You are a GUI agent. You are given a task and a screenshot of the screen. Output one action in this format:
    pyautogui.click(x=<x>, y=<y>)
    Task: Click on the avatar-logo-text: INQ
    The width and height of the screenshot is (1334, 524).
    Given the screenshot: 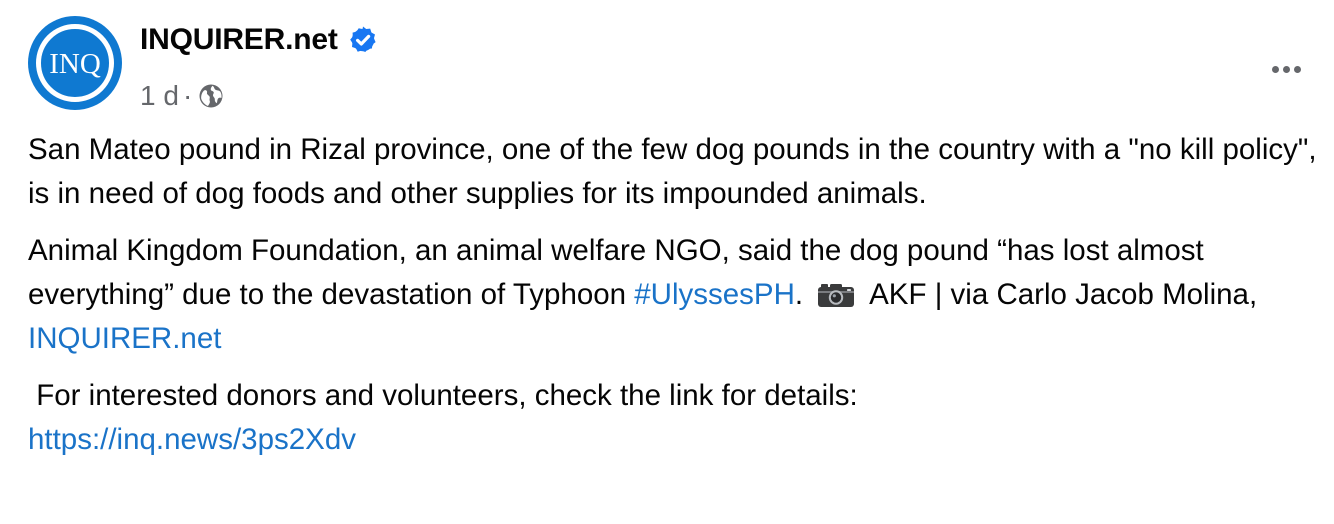 What is the action you would take?
    pyautogui.click(x=75, y=63)
    